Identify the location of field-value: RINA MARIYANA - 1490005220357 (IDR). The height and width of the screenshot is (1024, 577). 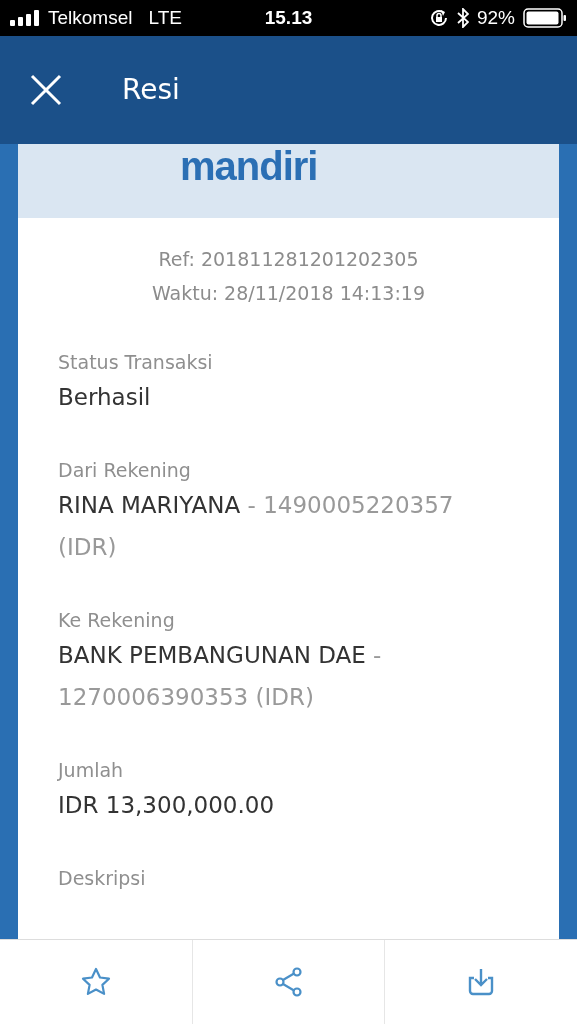
(256, 526).